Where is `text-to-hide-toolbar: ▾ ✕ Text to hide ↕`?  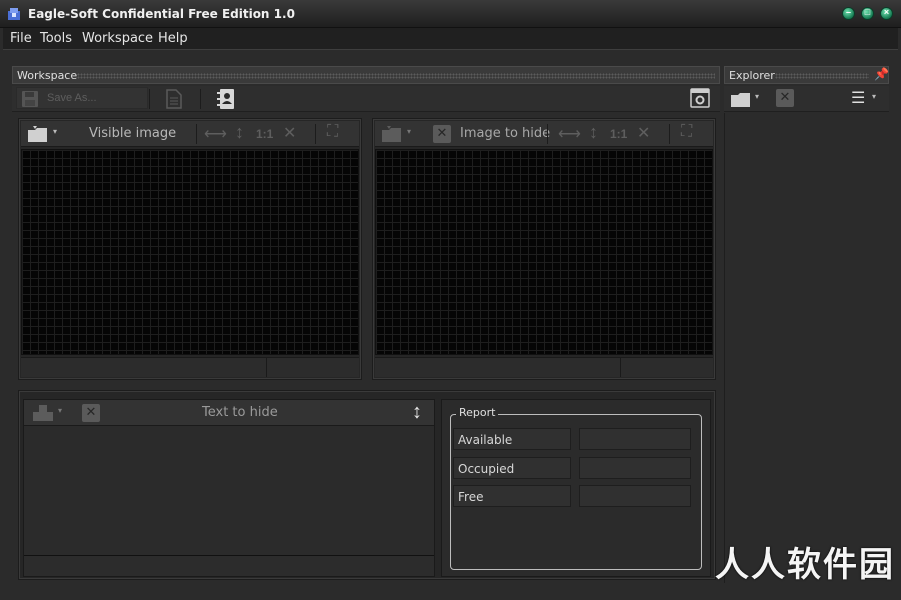
text-to-hide-toolbar: ▾ ✕ Text to hide ↕ is located at coordinates (229, 413).